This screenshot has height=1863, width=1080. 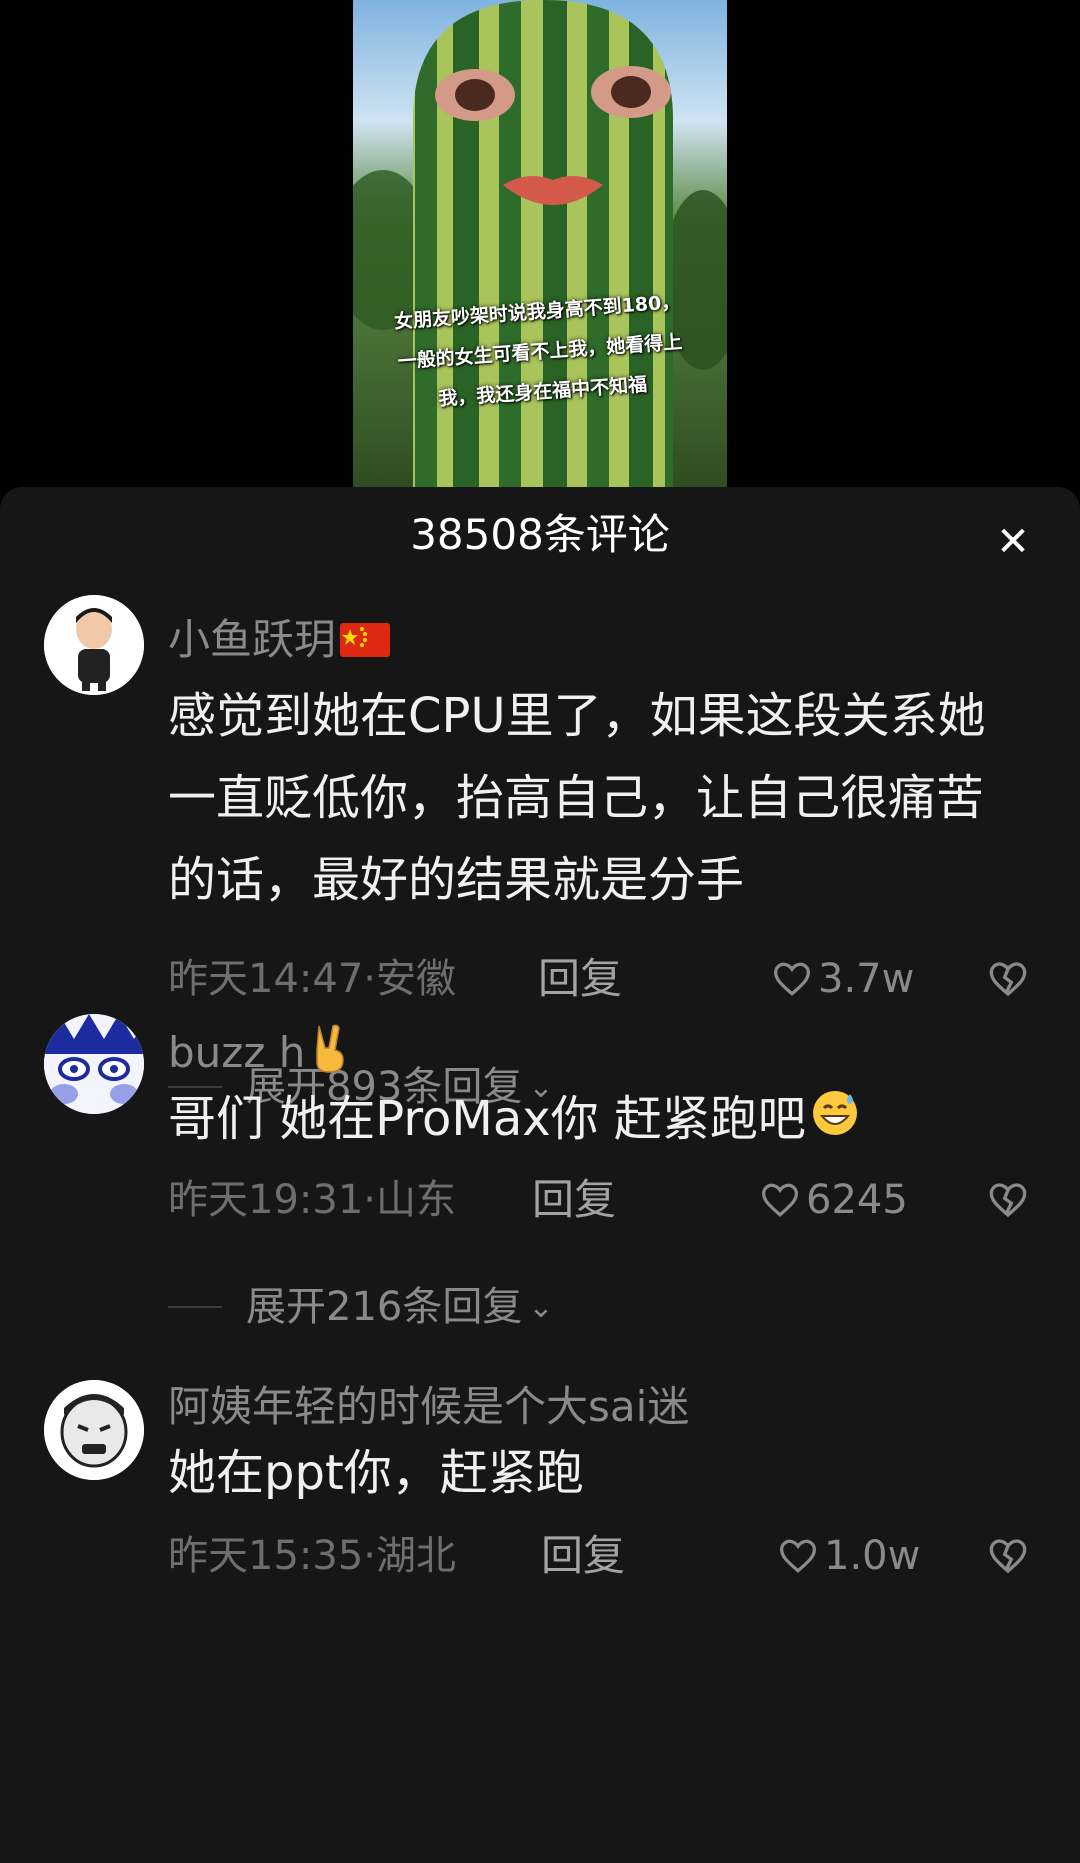 What do you see at coordinates (1013, 542) in the screenshot?
I see `close-icon: ✕` at bounding box center [1013, 542].